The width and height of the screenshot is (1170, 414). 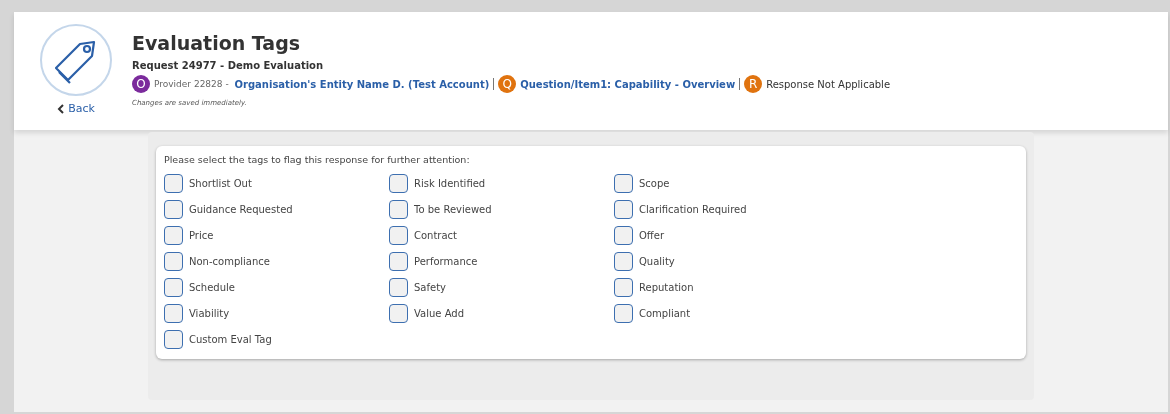 What do you see at coordinates (657, 261) in the screenshot?
I see `tag-label: Quality` at bounding box center [657, 261].